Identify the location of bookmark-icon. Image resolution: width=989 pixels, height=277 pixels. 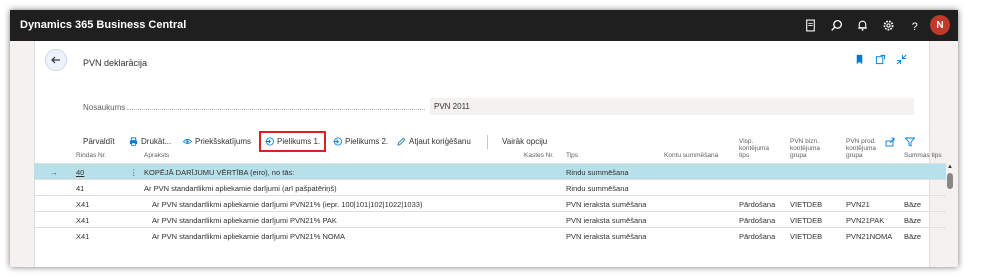
(859, 59).